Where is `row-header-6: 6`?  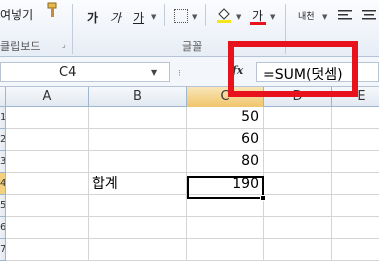 row-header-6: 6 is located at coordinates (3, 228).